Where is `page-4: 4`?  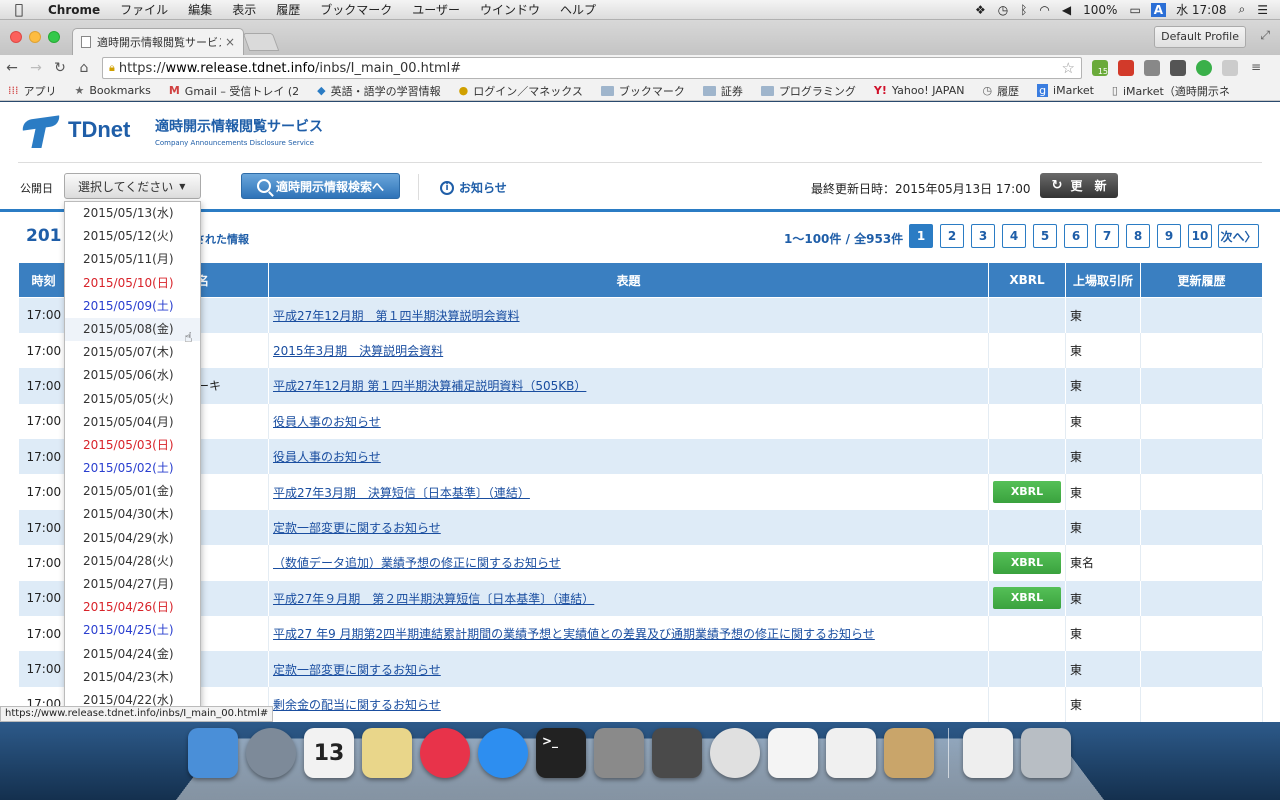
page-4: 4 is located at coordinates (1014, 236).